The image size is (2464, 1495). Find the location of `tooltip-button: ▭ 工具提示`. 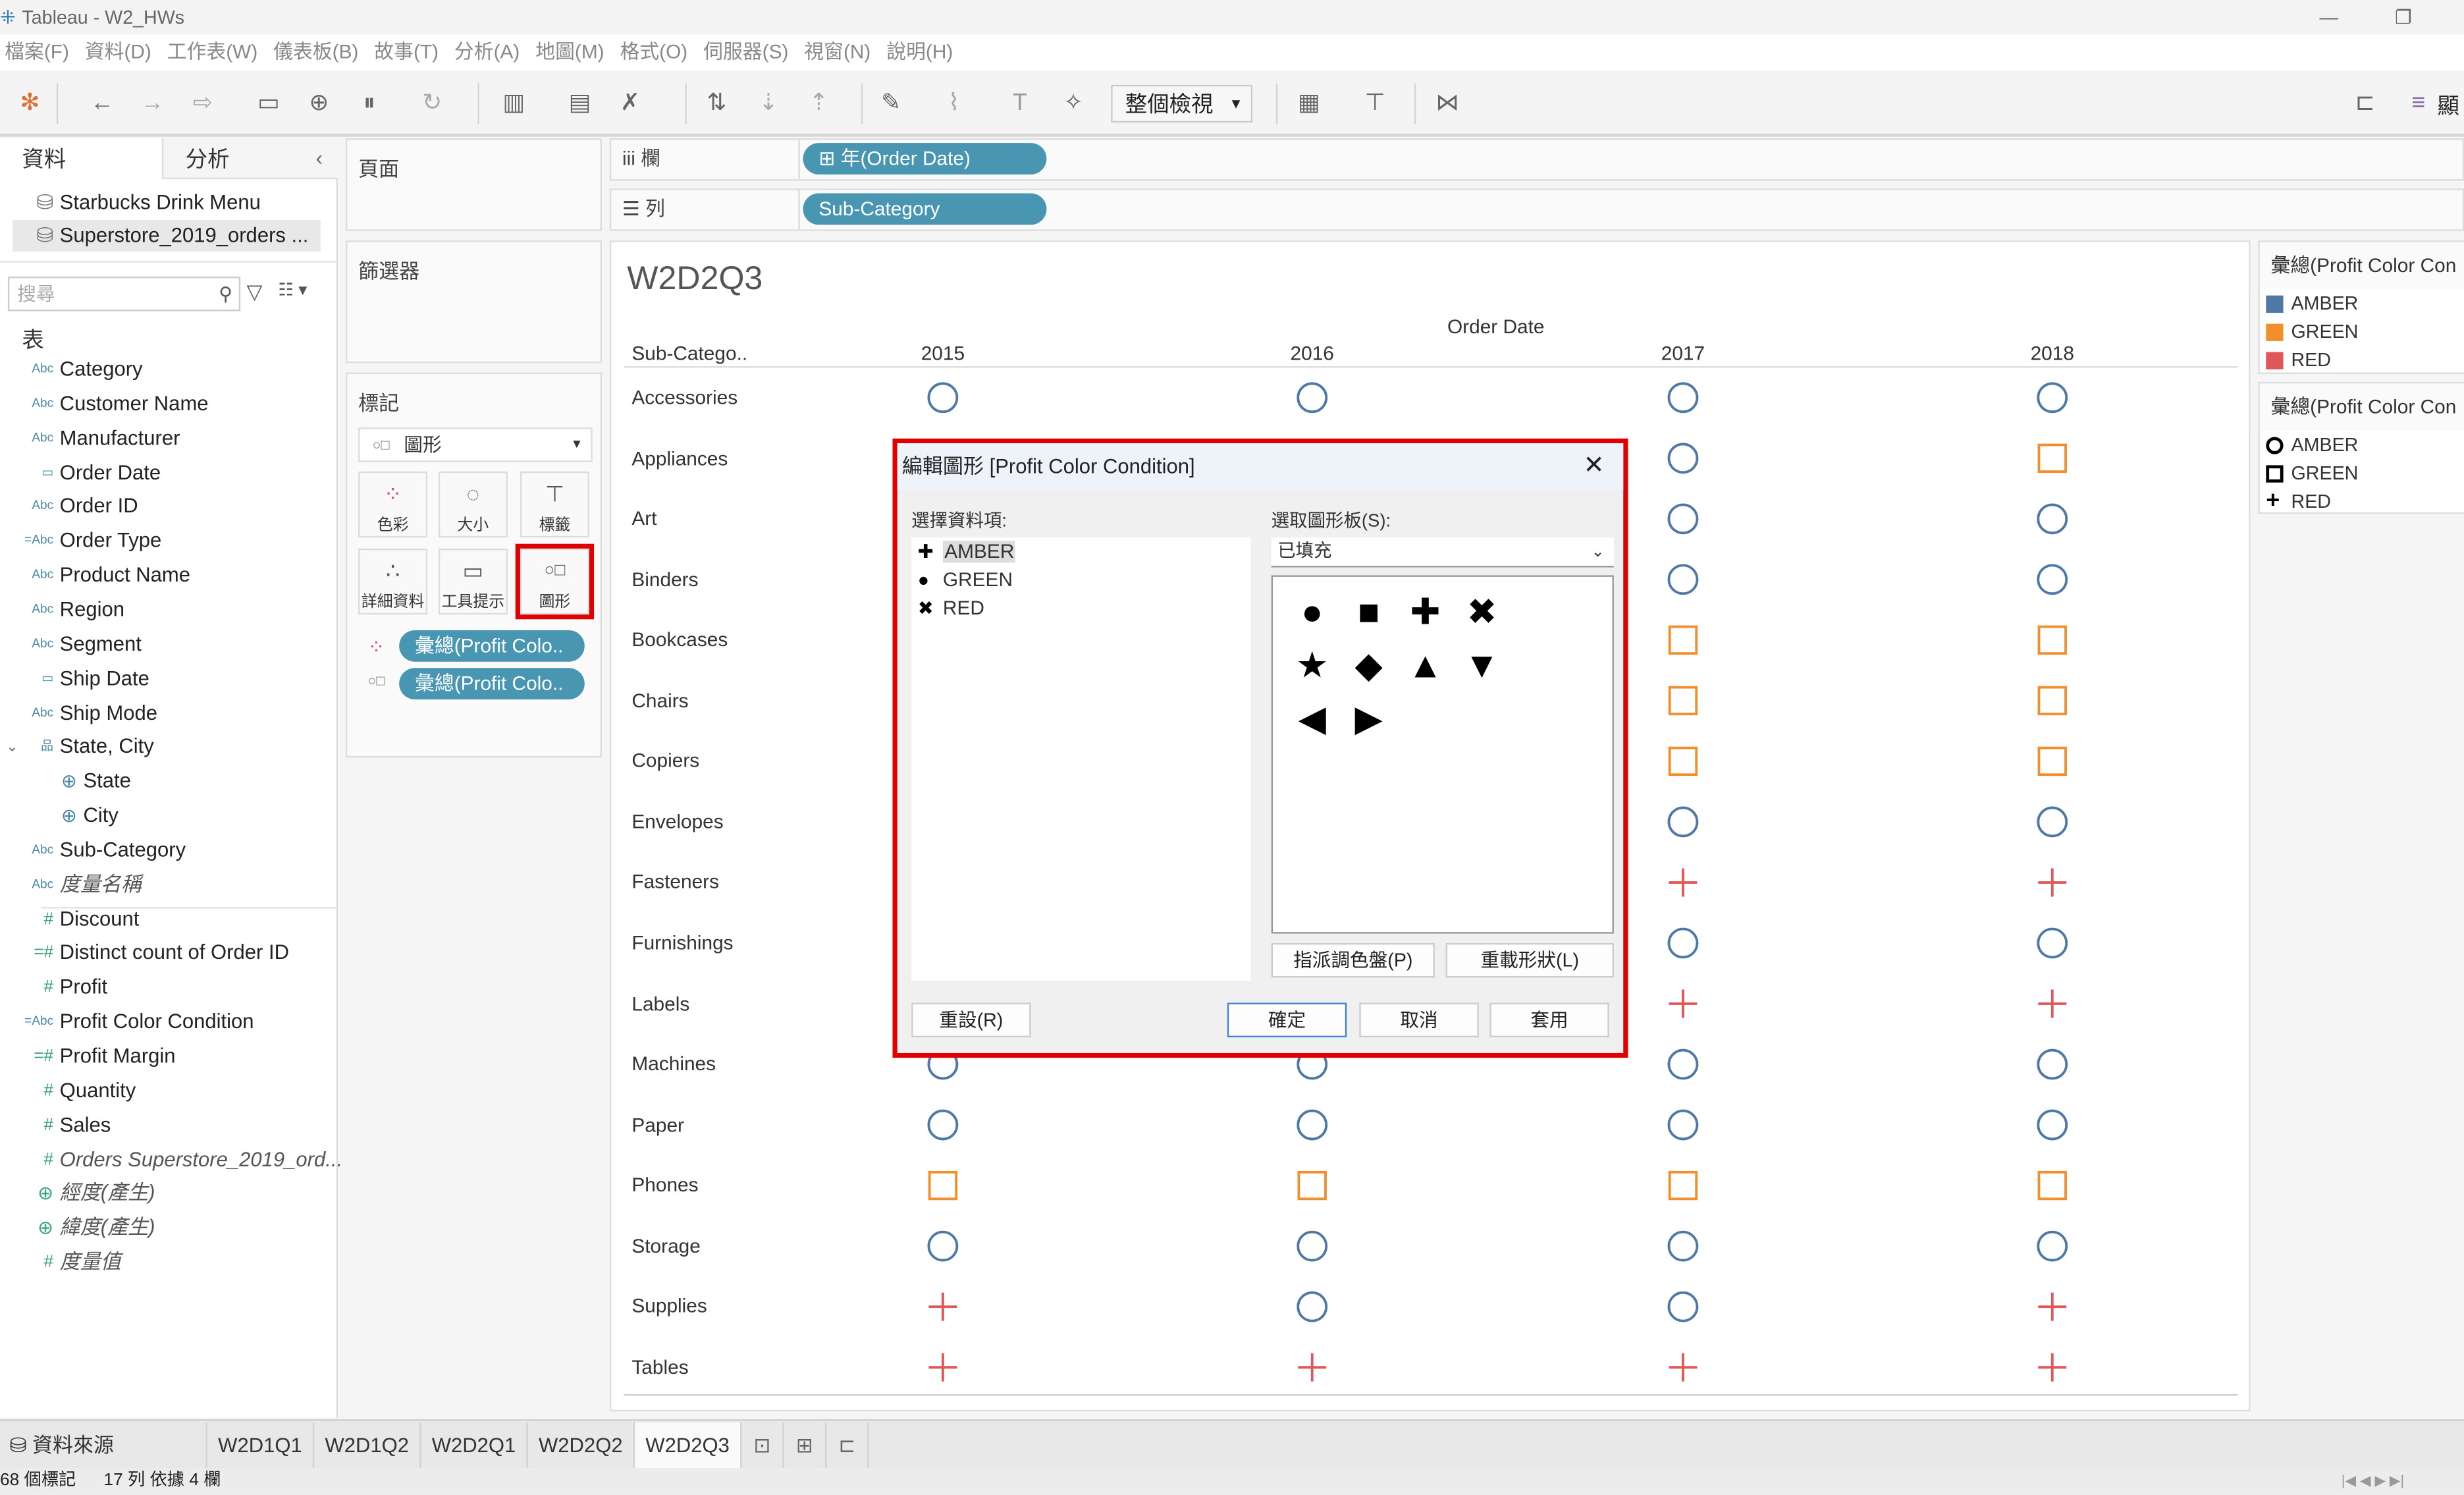

tooltip-button: ▭ 工具提示 is located at coordinates (473, 582).